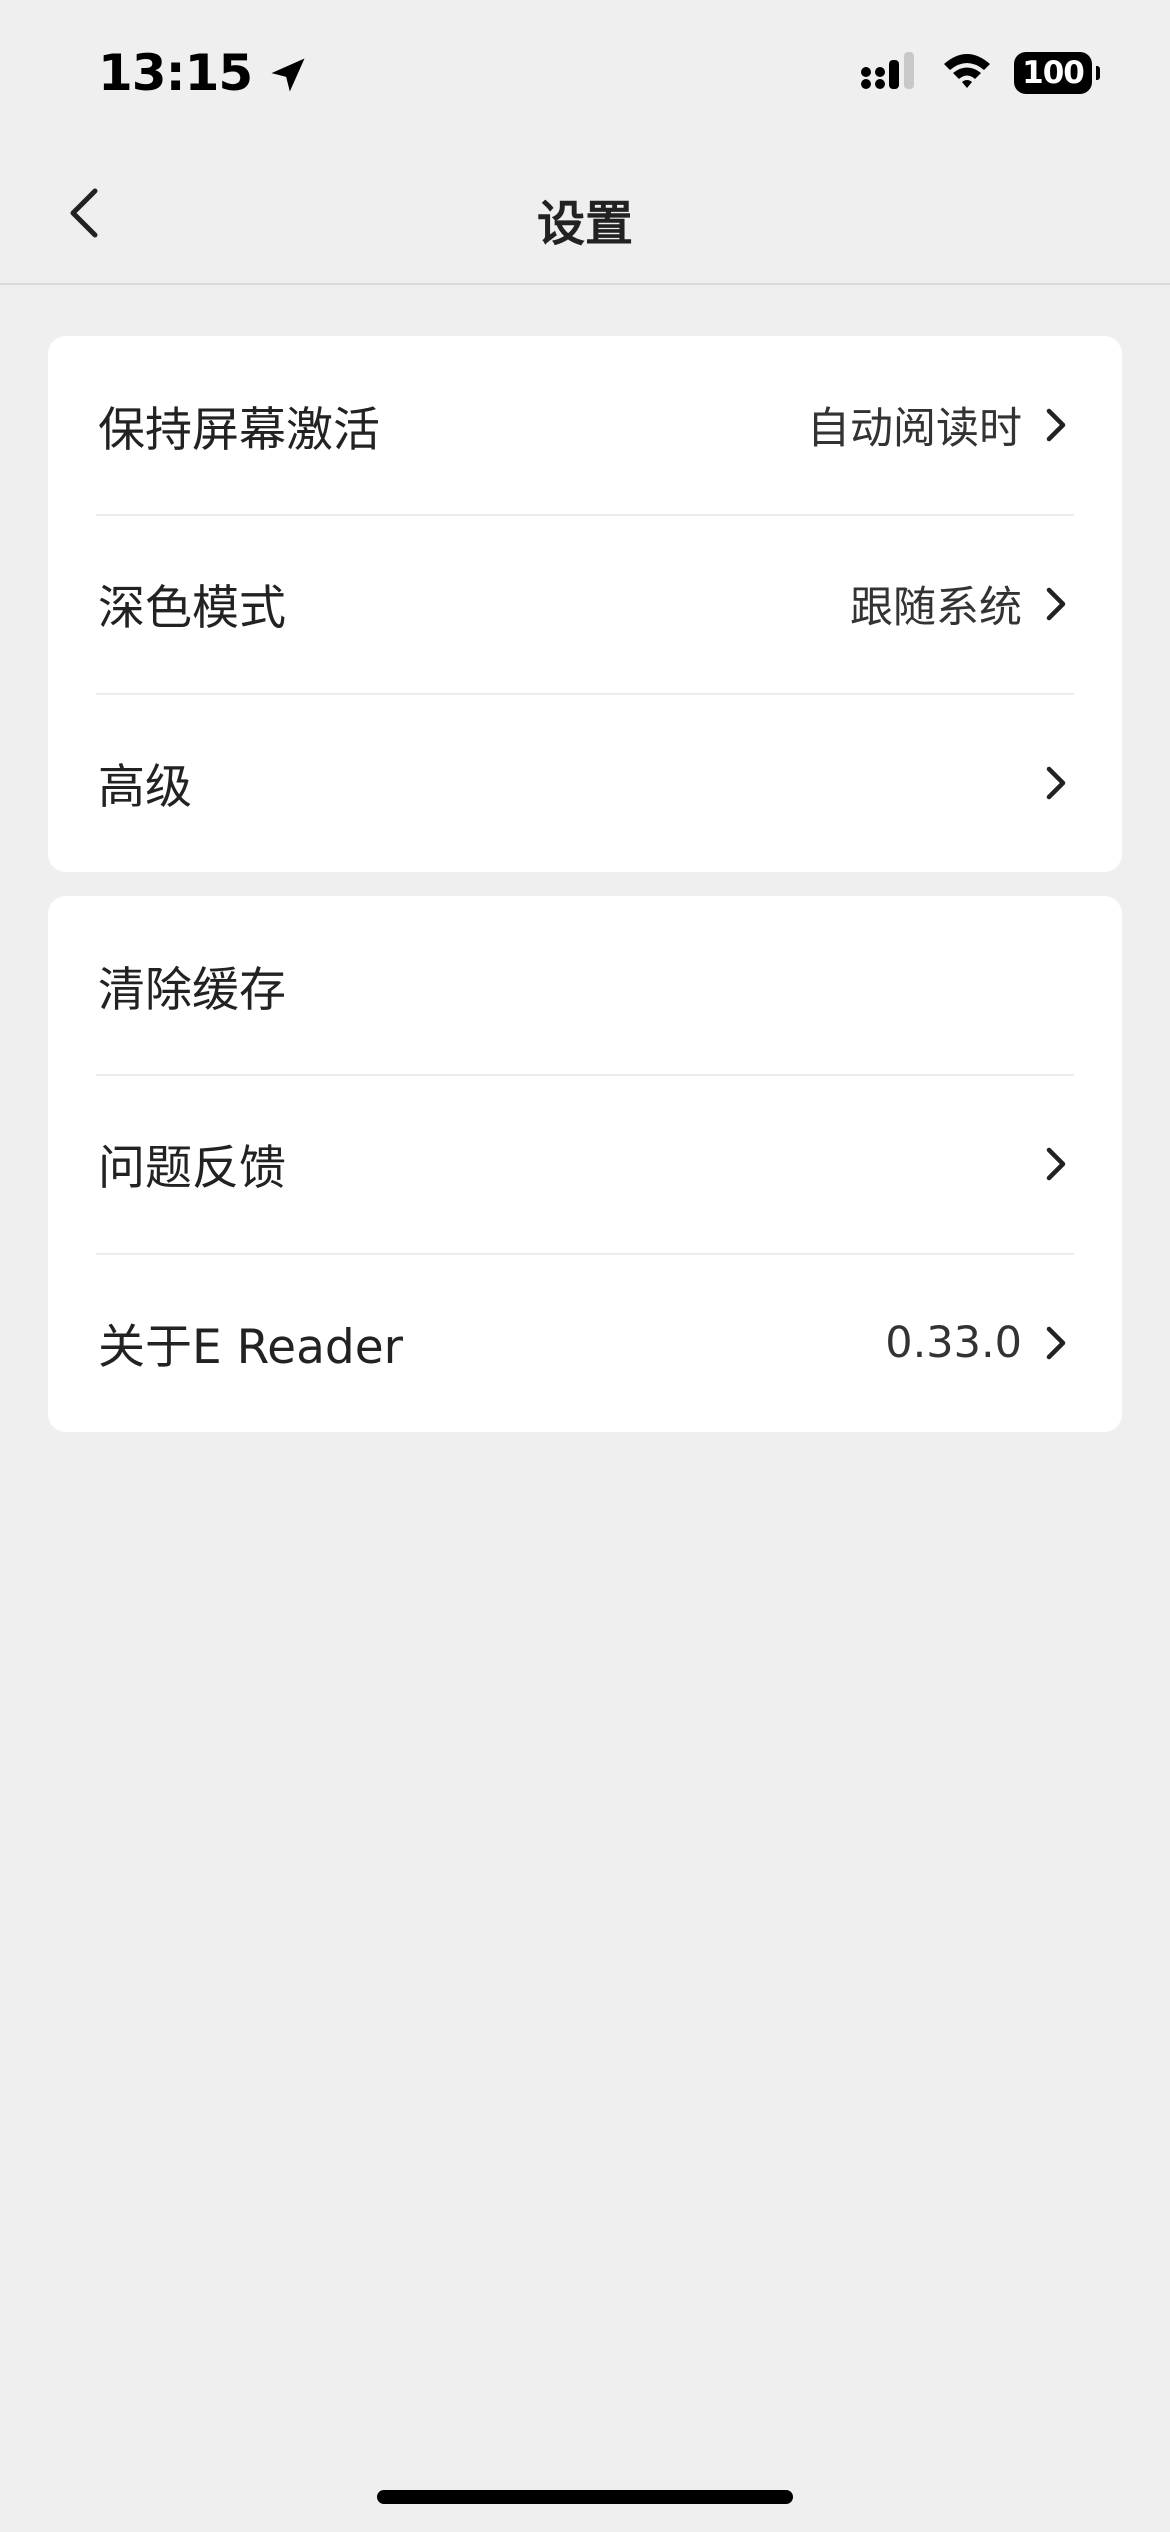  Describe the element at coordinates (192, 608) in the screenshot. I see `setting-label: 深色模式` at that location.